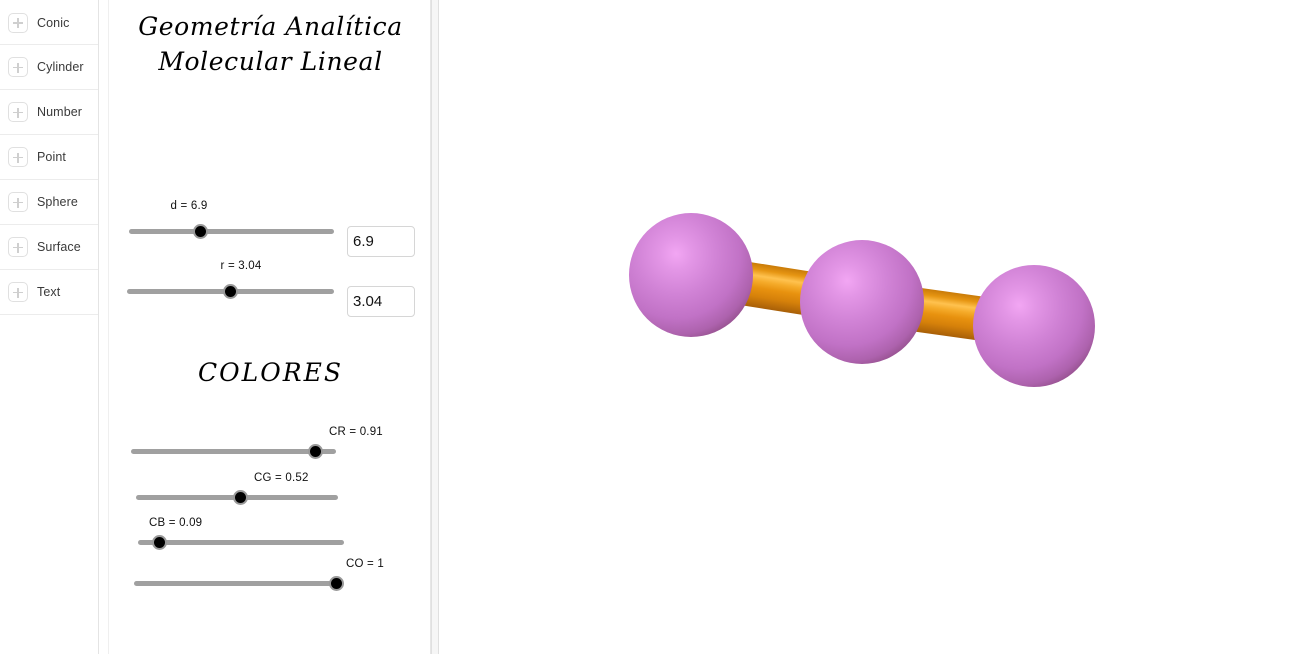 Image resolution: width=1292 pixels, height=654 pixels. What do you see at coordinates (381, 301) in the screenshot?
I see `r-value-input` at bounding box center [381, 301].